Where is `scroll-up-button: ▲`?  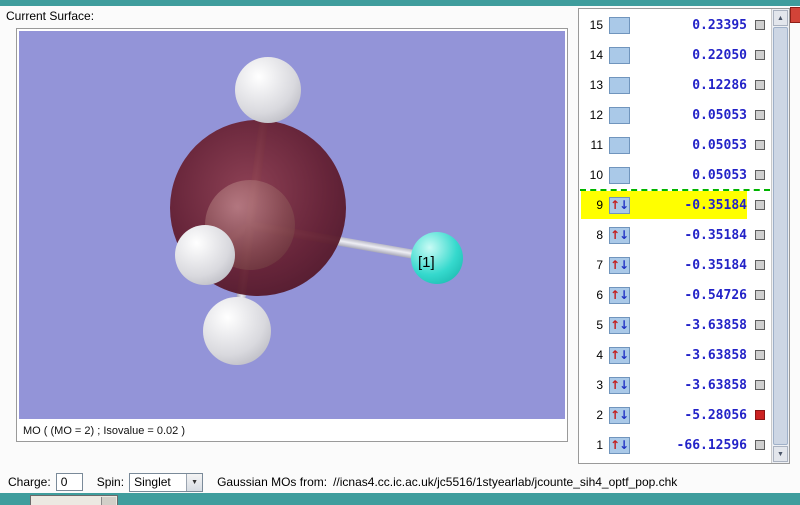 scroll-up-button: ▲ is located at coordinates (780, 18).